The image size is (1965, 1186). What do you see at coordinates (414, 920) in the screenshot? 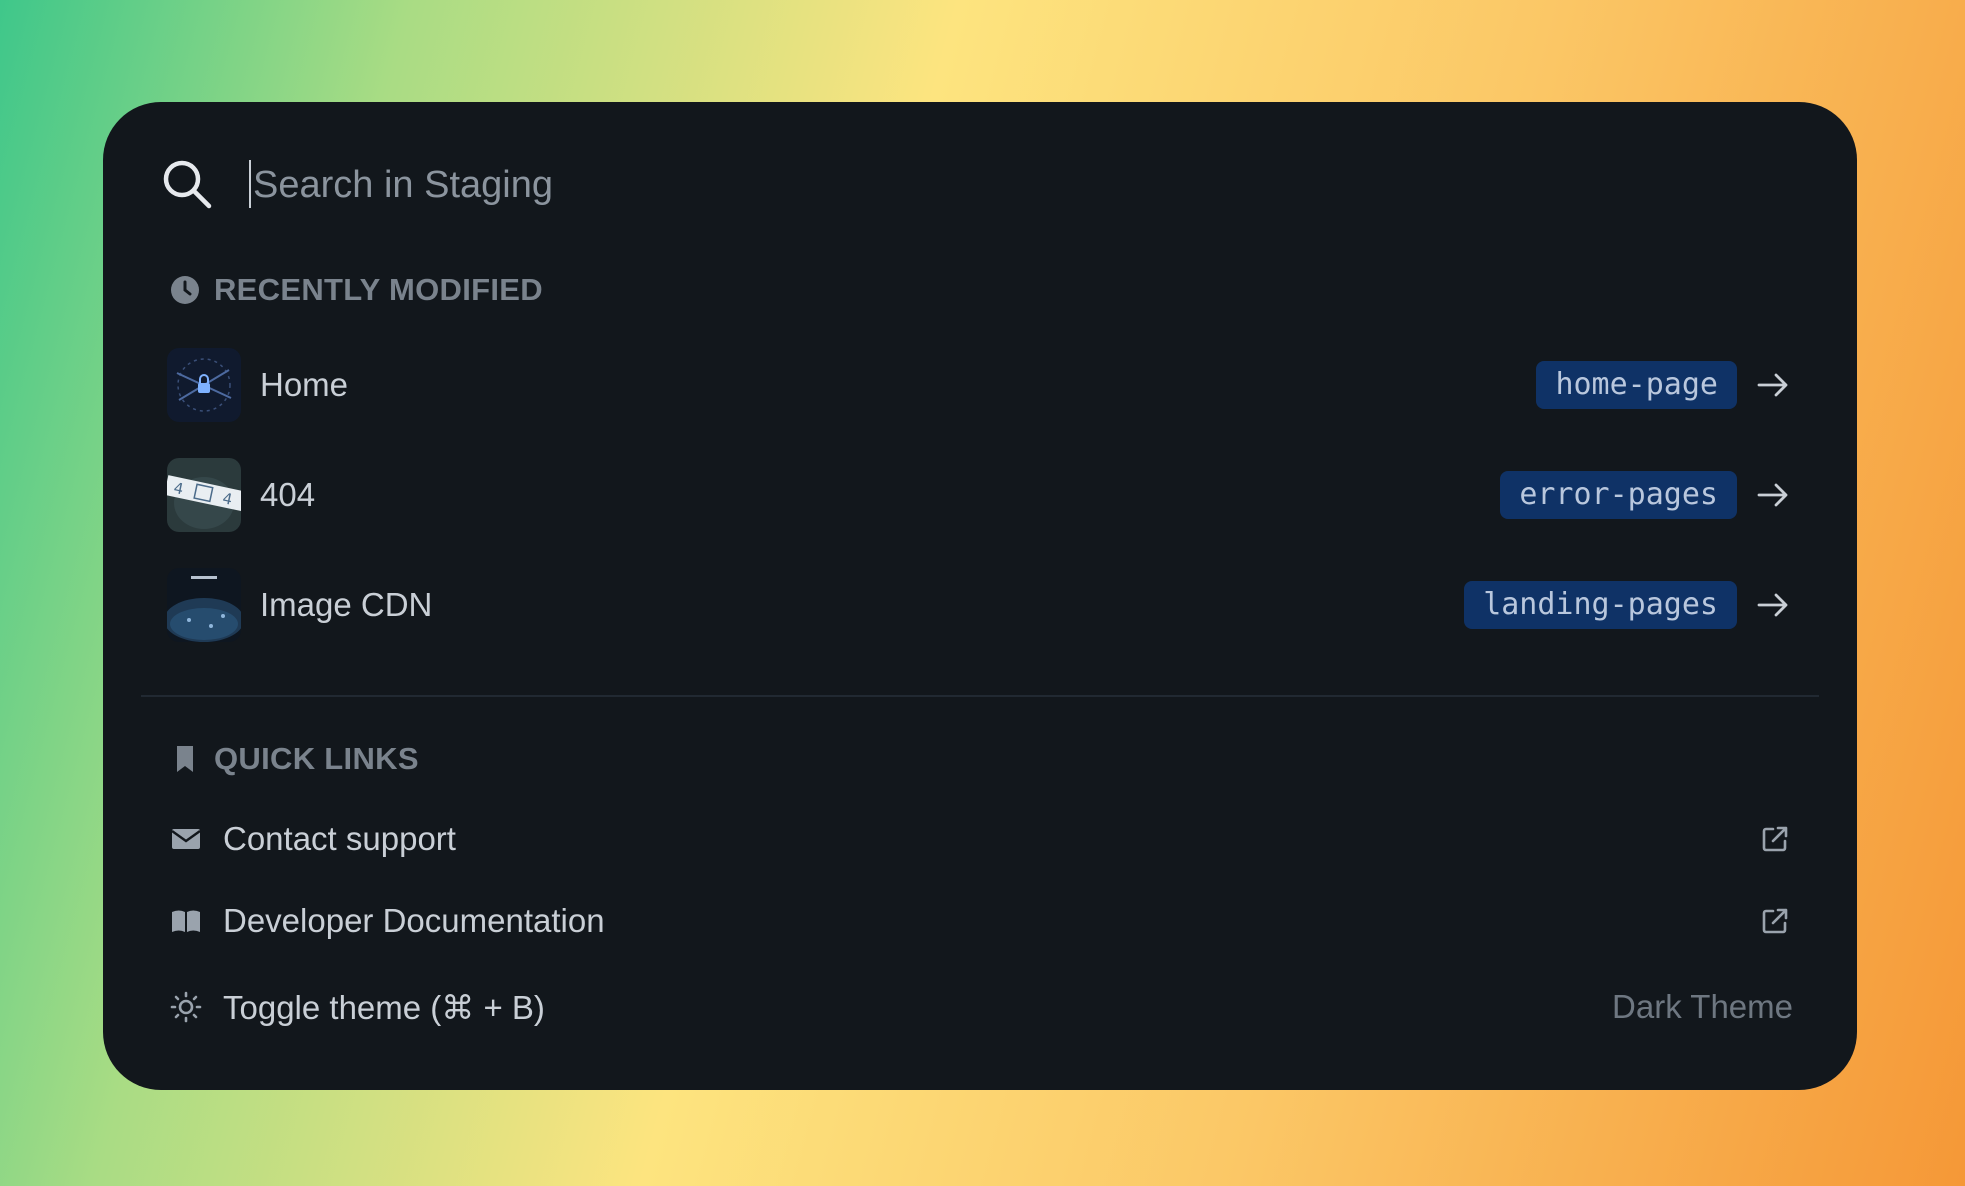
I see `quick-link-label: Developer Documentation` at bounding box center [414, 920].